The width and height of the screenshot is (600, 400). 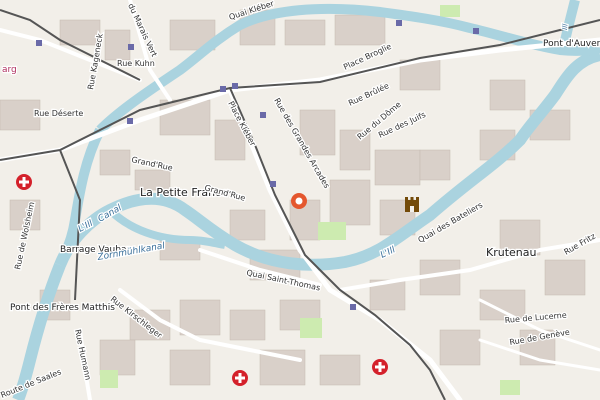 What do you see at coordinates (136, 63) in the screenshot?
I see `street-label: Rue Kuhn` at bounding box center [136, 63].